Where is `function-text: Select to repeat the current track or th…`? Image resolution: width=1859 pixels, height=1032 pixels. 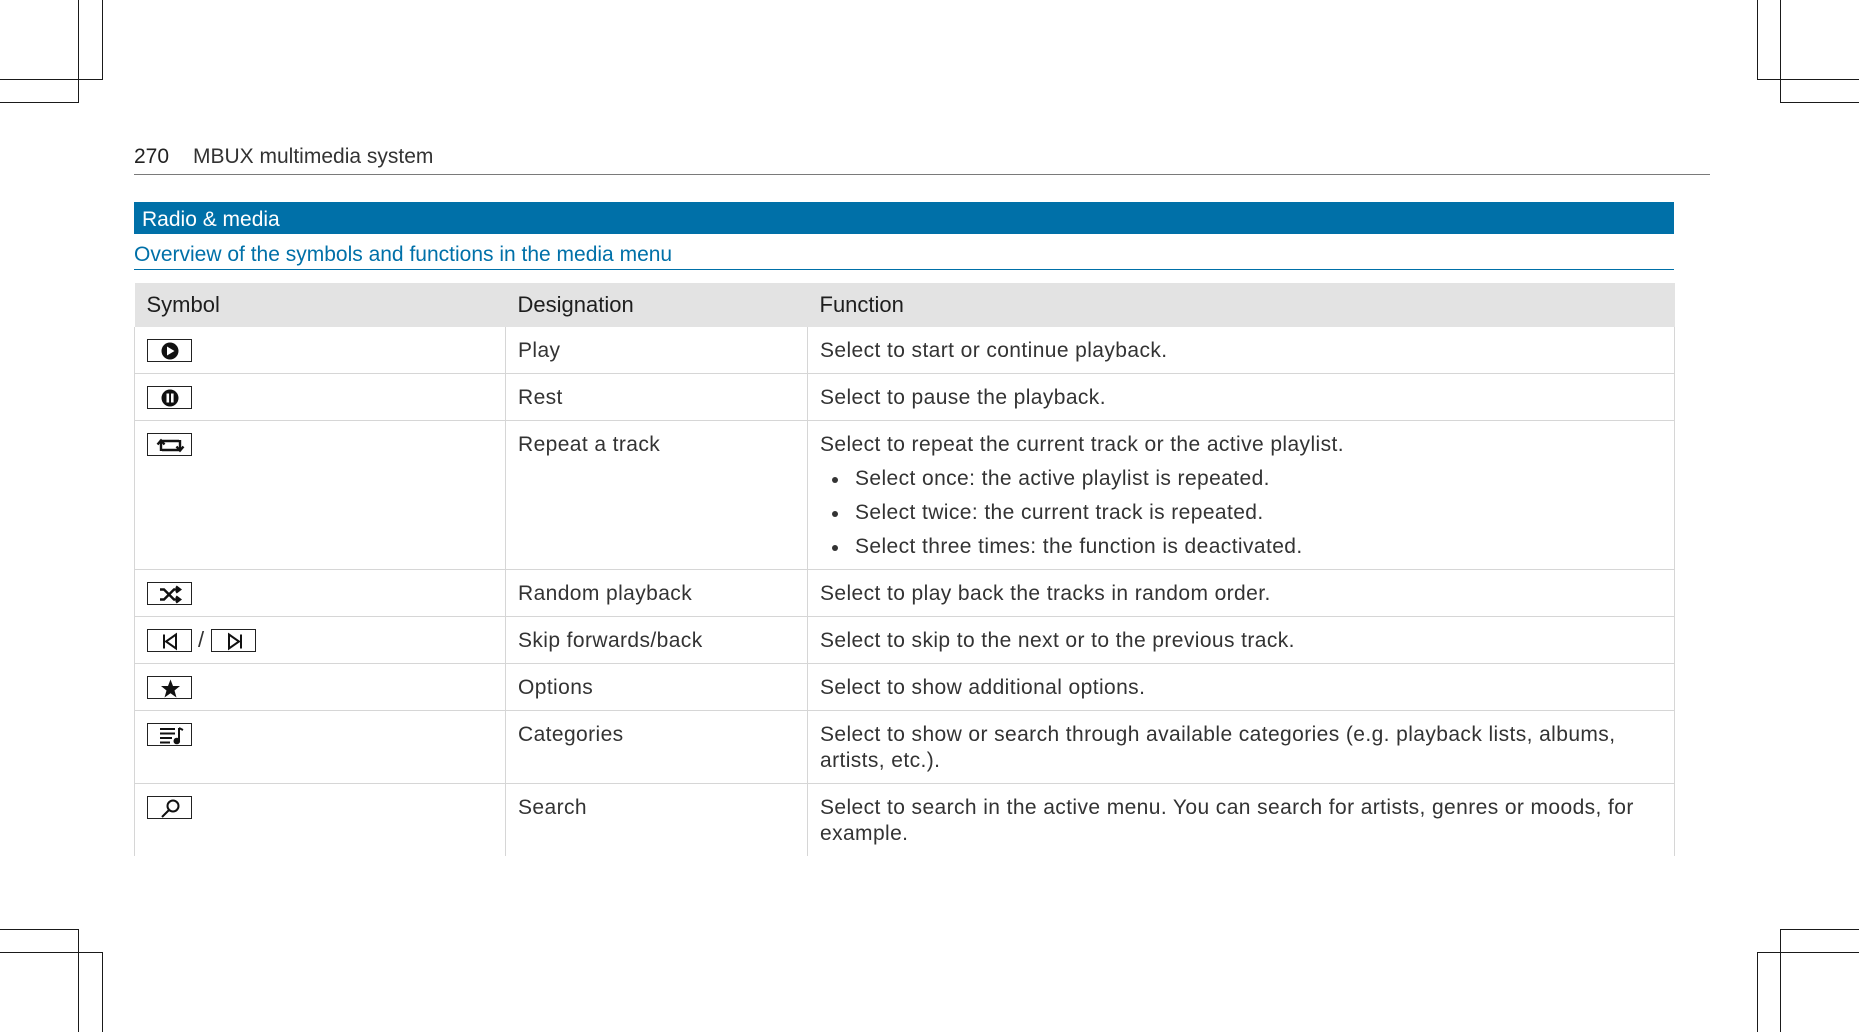 function-text: Select to repeat the current track or th… is located at coordinates (1082, 444).